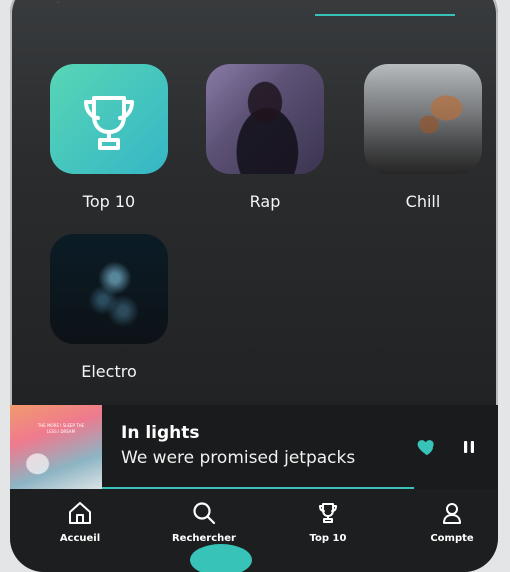 Image resolution: width=510 pixels, height=572 pixels. I want to click on nav-item-compte: Compte, so click(451, 524).